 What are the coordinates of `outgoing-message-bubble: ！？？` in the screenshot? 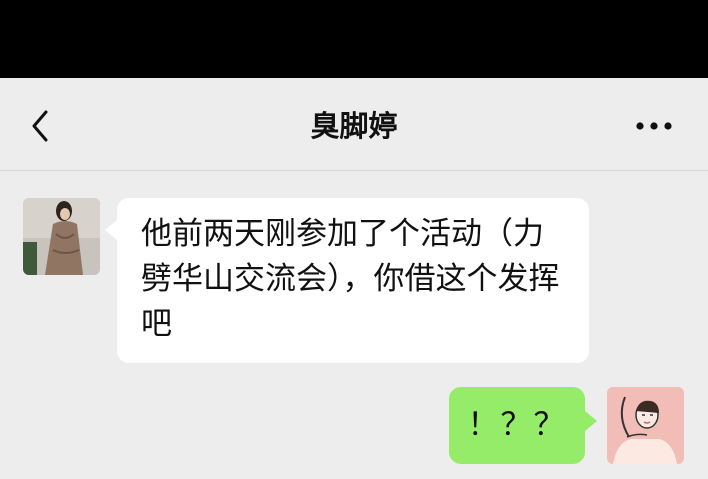 It's located at (523, 425).